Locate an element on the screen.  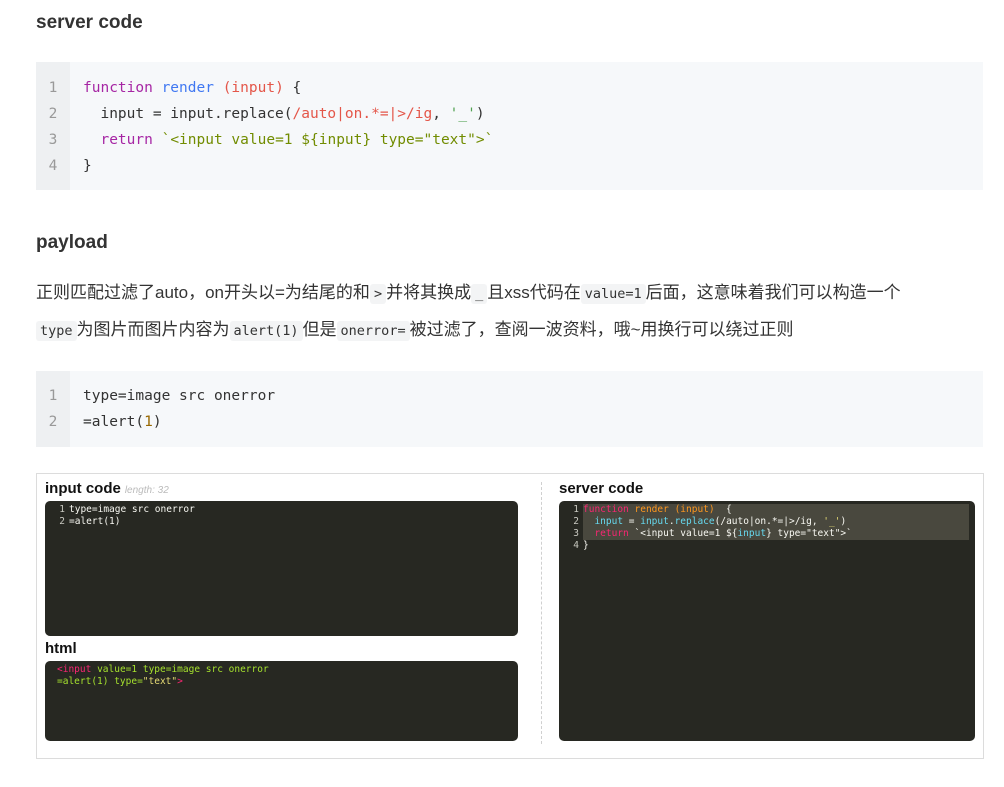
editor-line: 1 type=image src onerror is located at coordinates (123, 510).